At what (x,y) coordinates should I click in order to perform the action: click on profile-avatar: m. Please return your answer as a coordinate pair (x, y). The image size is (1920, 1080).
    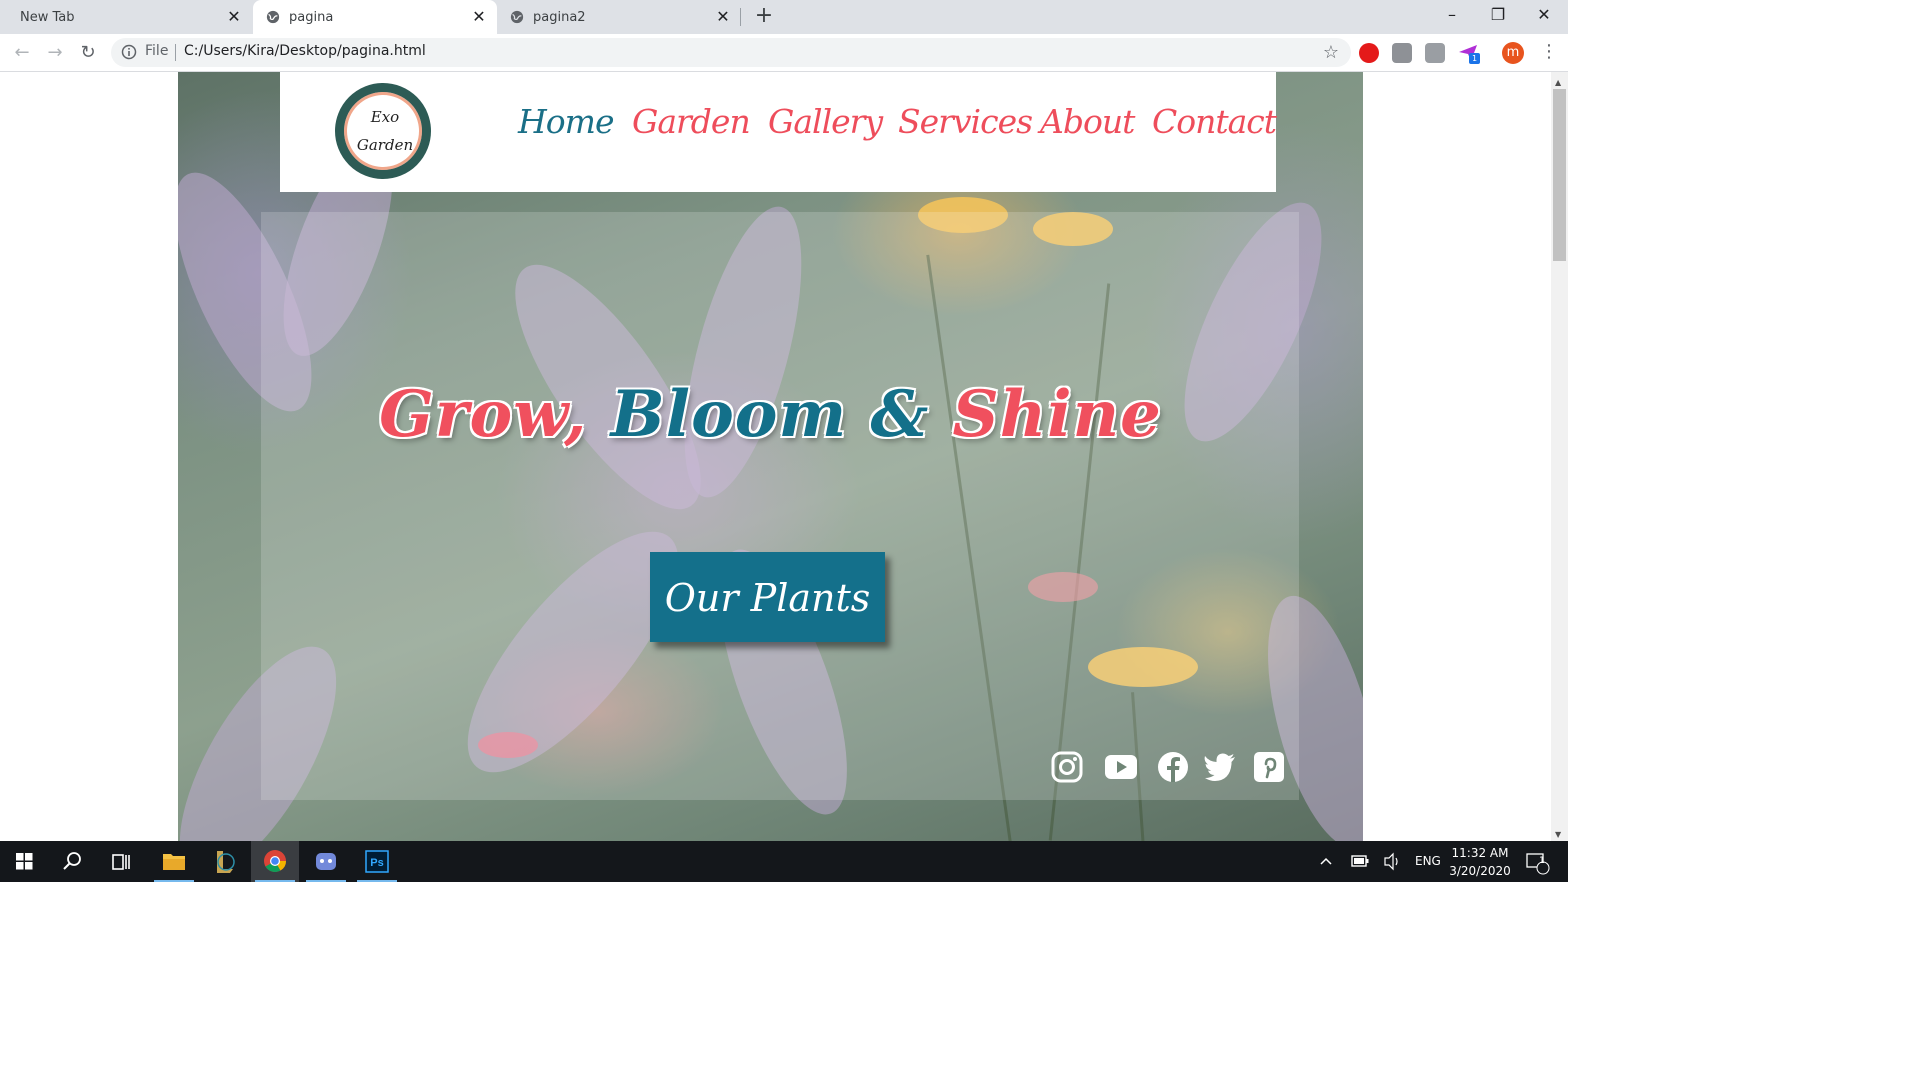
    Looking at the image, I should click on (1513, 53).